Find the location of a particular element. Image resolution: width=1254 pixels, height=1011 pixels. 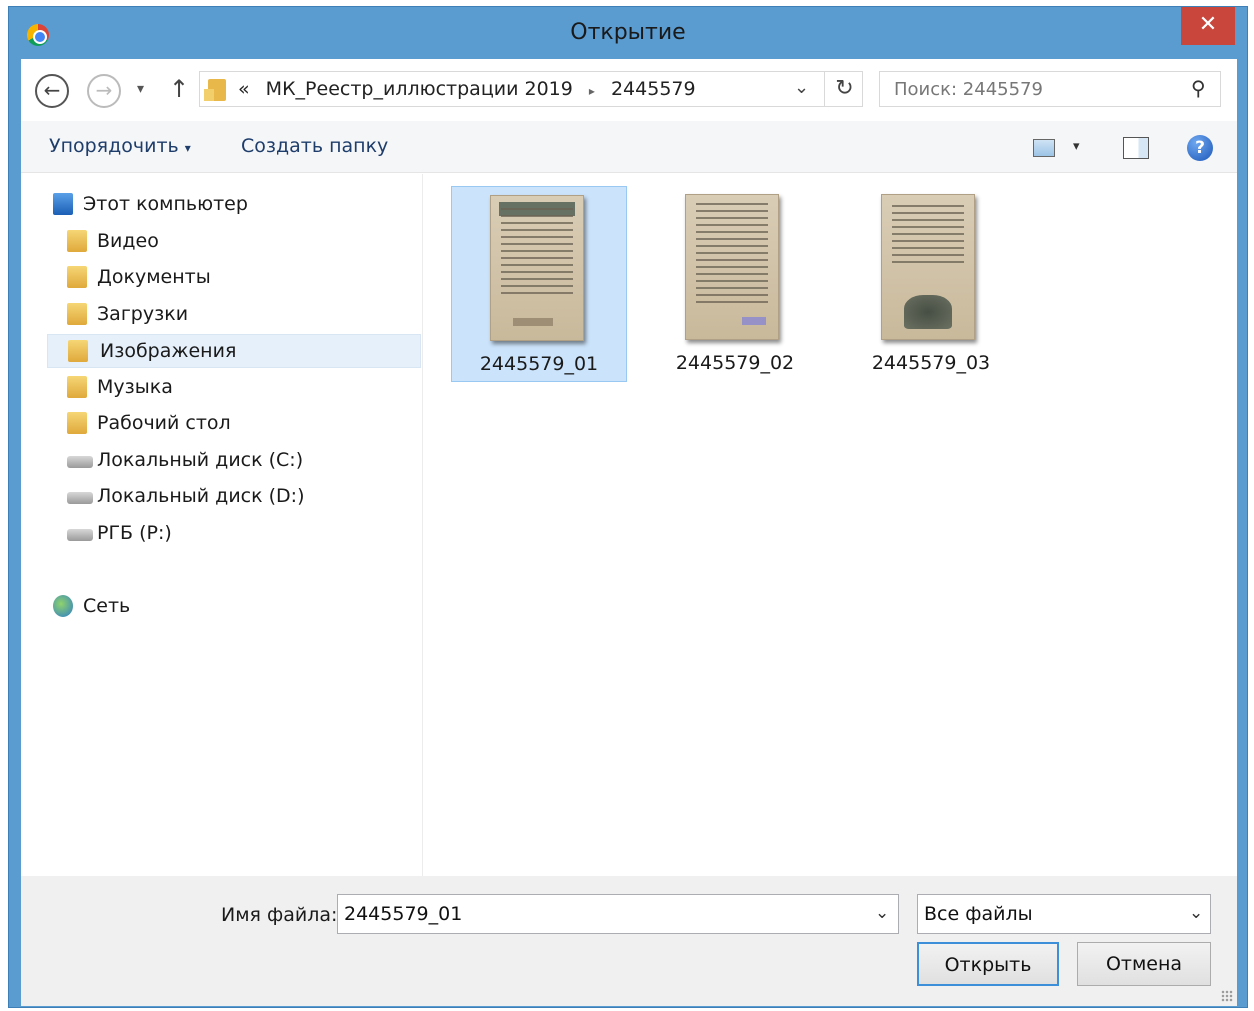

computer-icon is located at coordinates (63, 204).